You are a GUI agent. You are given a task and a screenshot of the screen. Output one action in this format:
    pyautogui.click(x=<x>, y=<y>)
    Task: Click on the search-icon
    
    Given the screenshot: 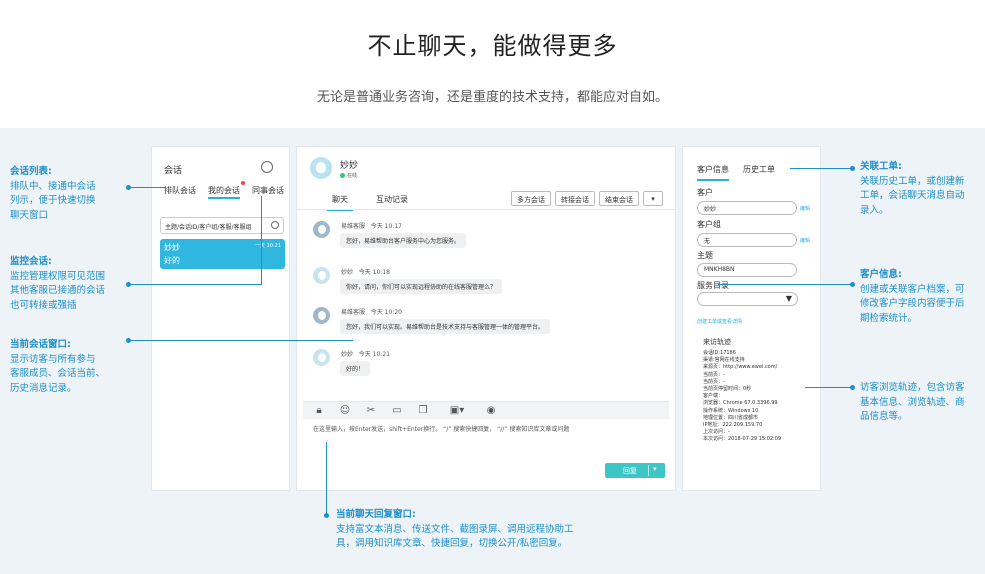 What is the action you would take?
    pyautogui.click(x=275, y=225)
    